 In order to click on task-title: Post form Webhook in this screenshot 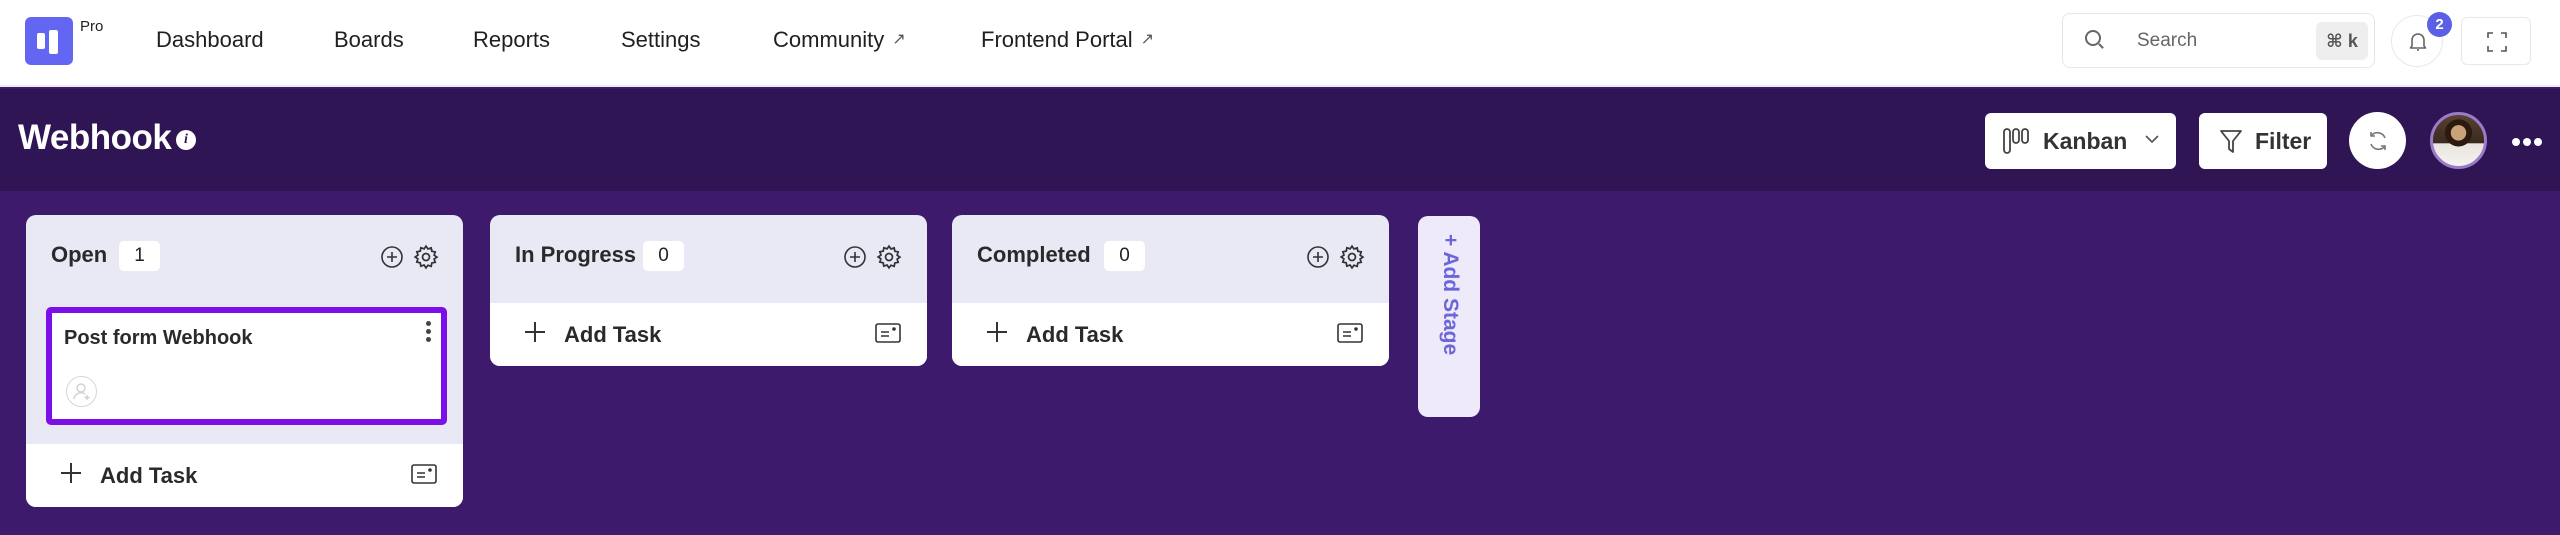, I will do `click(158, 338)`.